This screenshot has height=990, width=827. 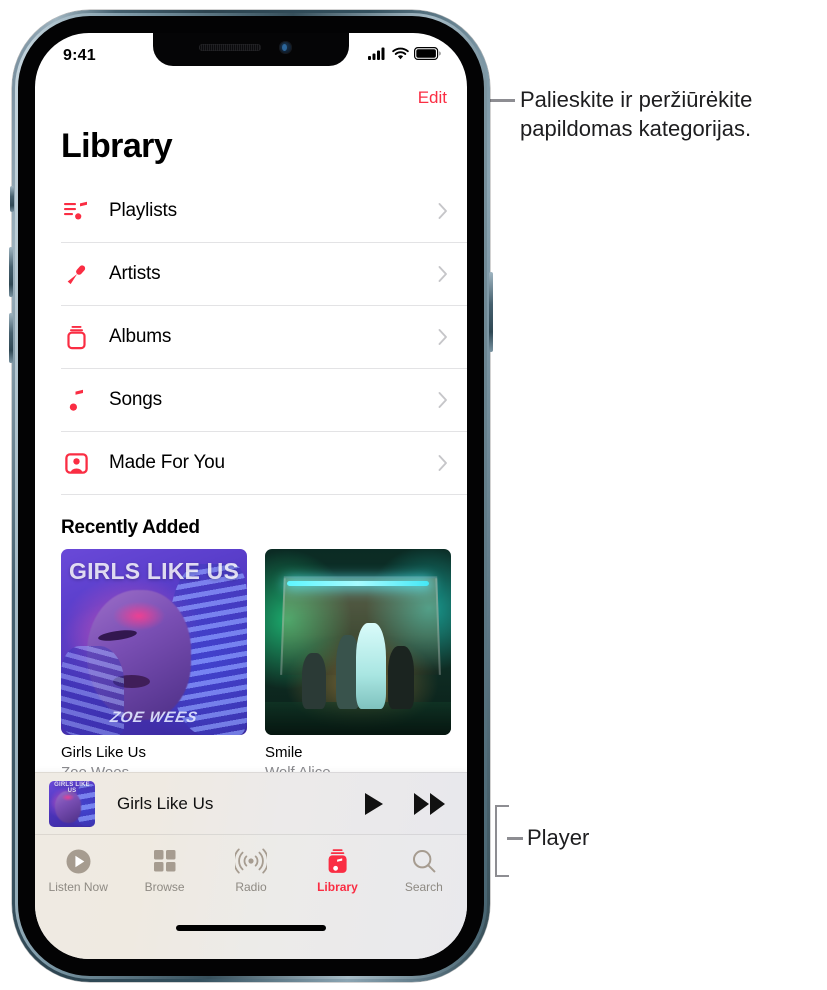 I want to click on home-indicator, so click(x=251, y=928).